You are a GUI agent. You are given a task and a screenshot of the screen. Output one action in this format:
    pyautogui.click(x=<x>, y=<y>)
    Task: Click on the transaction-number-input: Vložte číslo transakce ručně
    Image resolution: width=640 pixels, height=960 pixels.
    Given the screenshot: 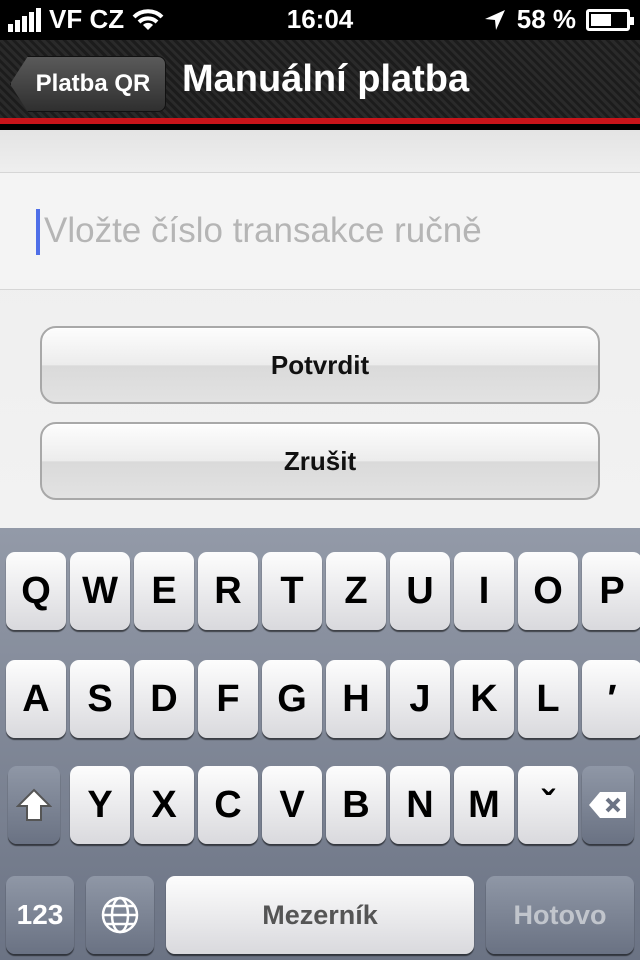 What is the action you would take?
    pyautogui.click(x=320, y=231)
    